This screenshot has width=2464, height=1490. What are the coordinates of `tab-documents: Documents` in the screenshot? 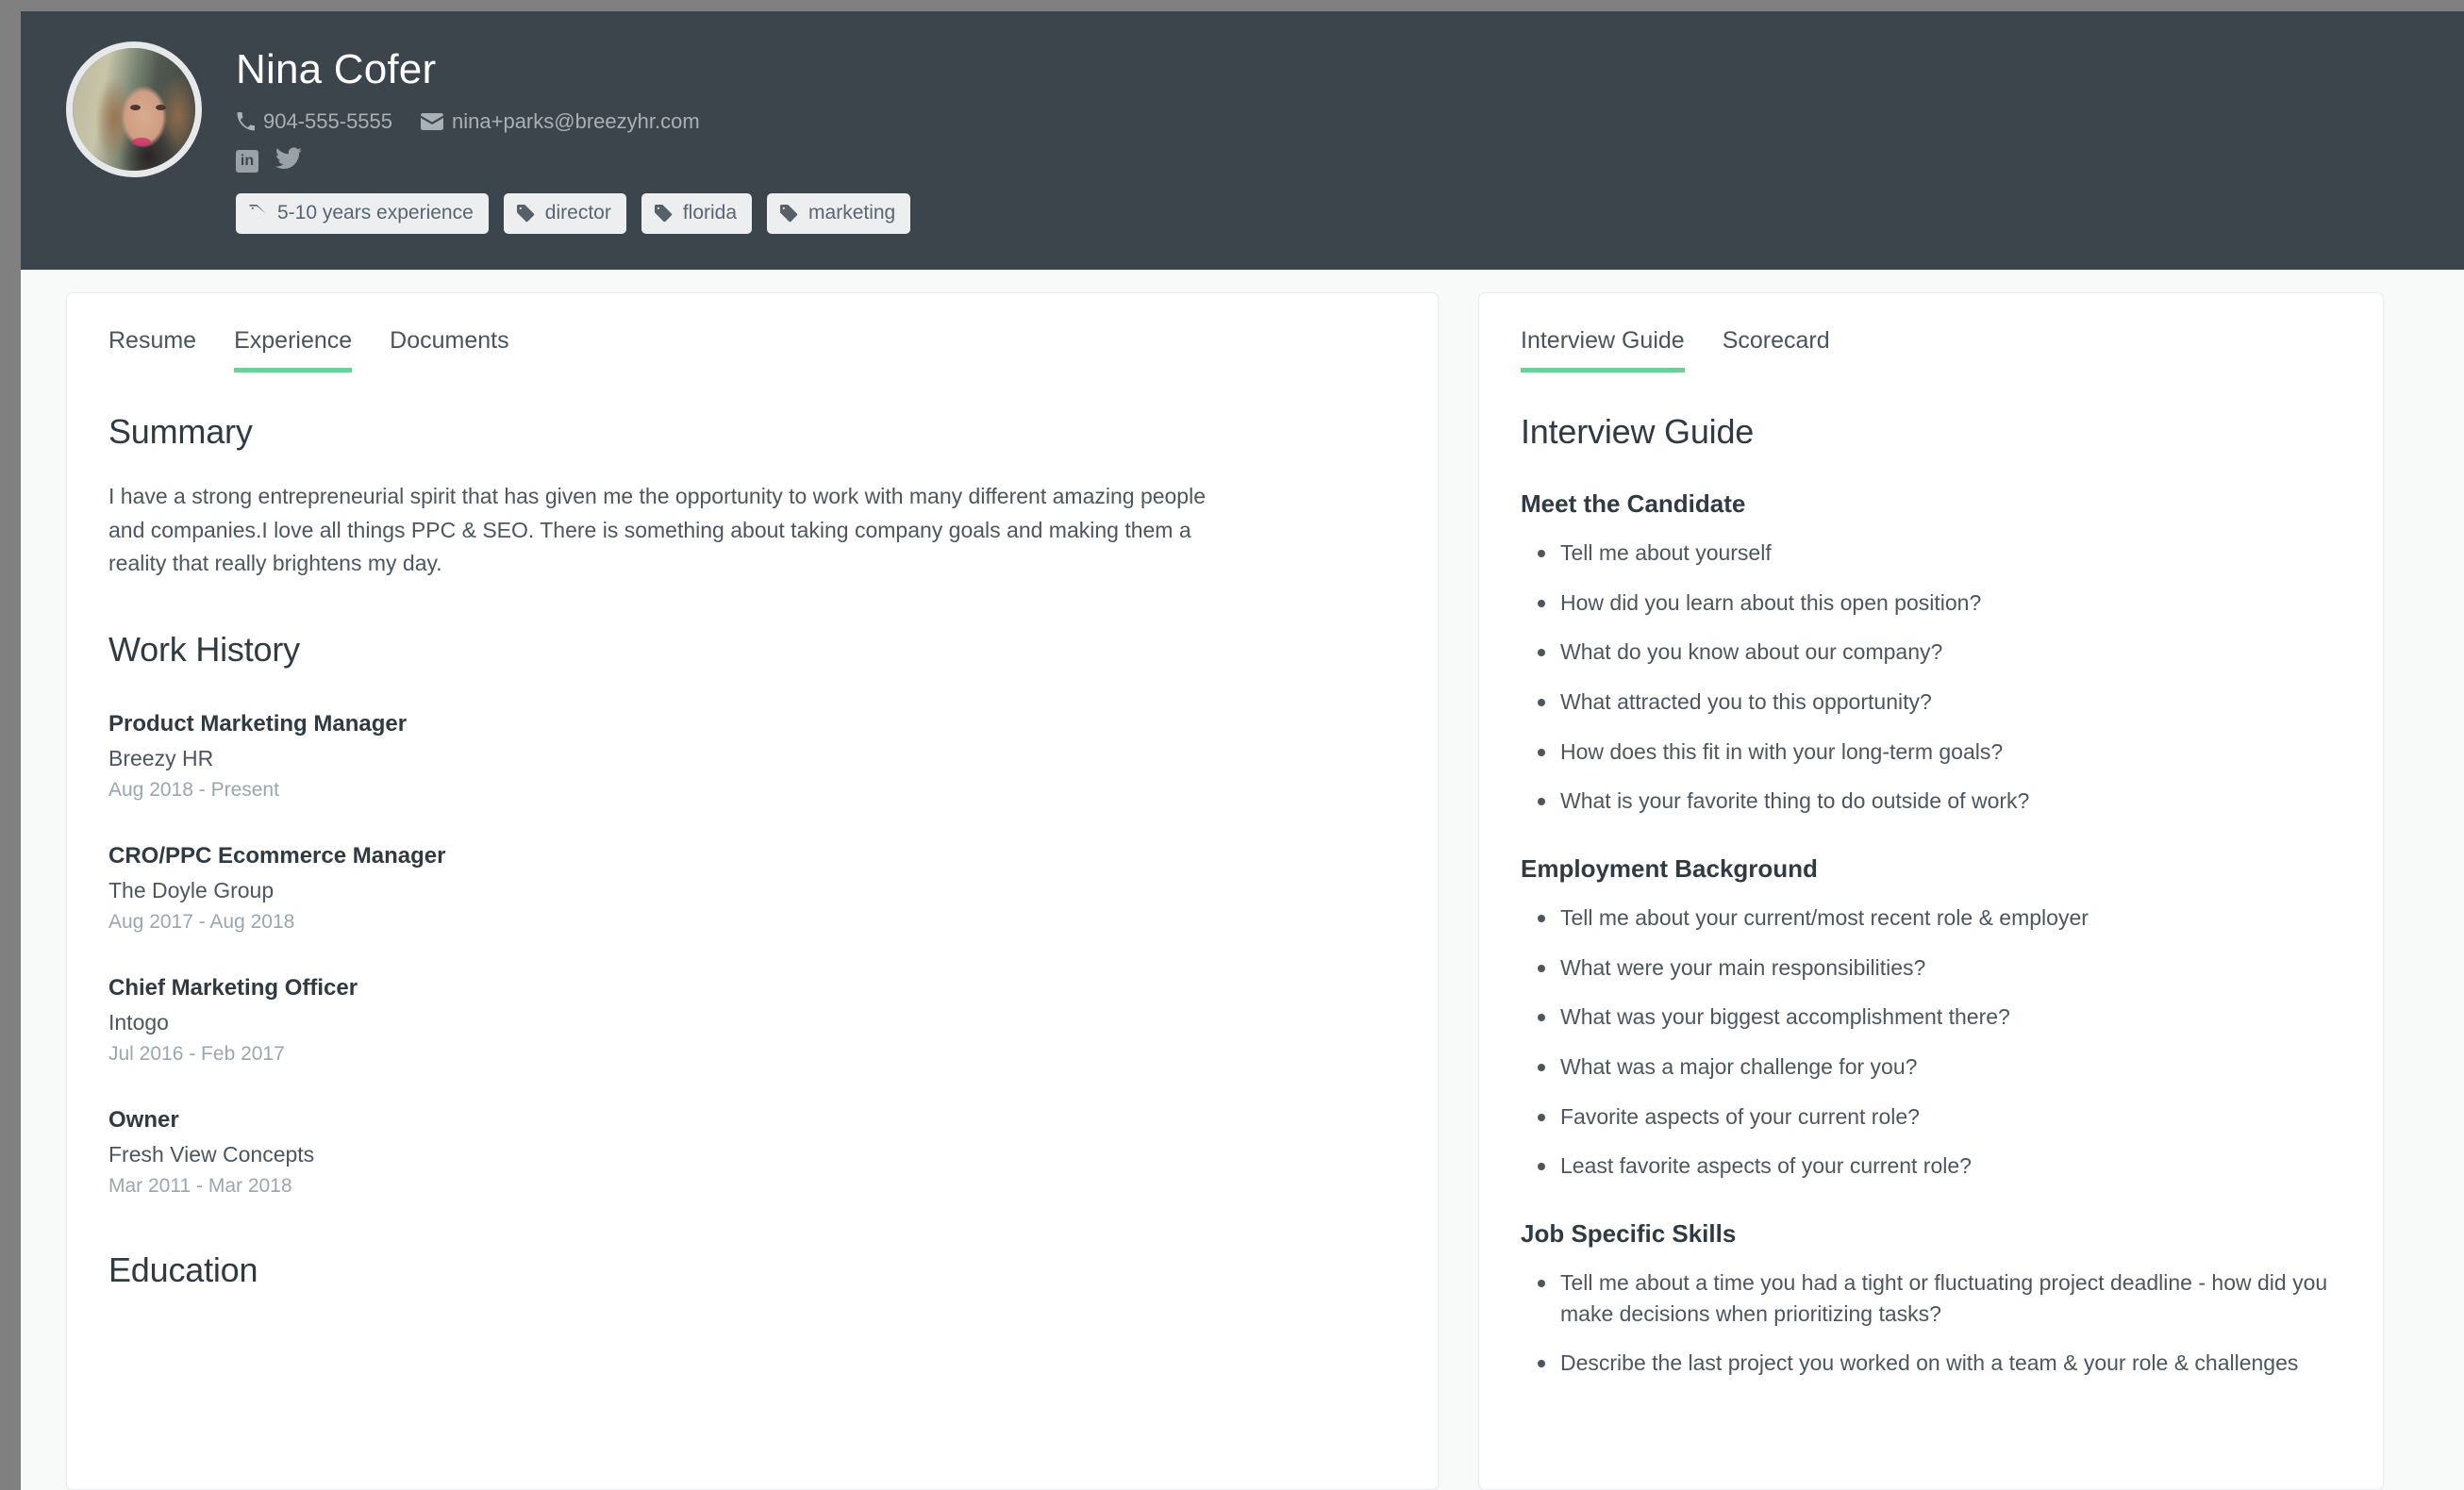 It's located at (449, 349).